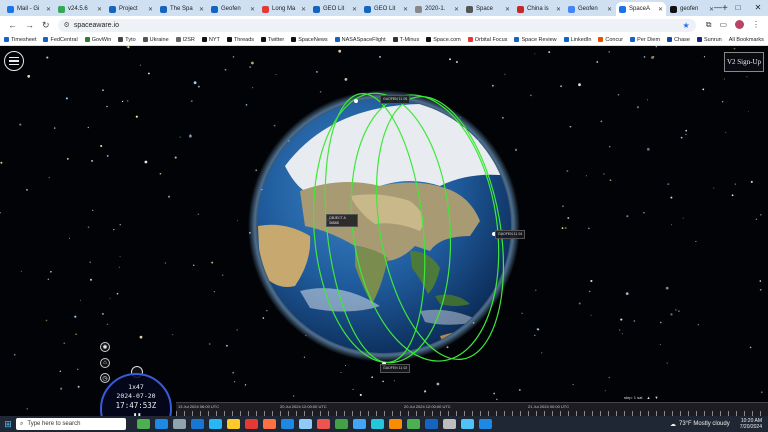  What do you see at coordinates (487, 40) in the screenshot?
I see `bookmark-item: Orbital Focus` at bounding box center [487, 40].